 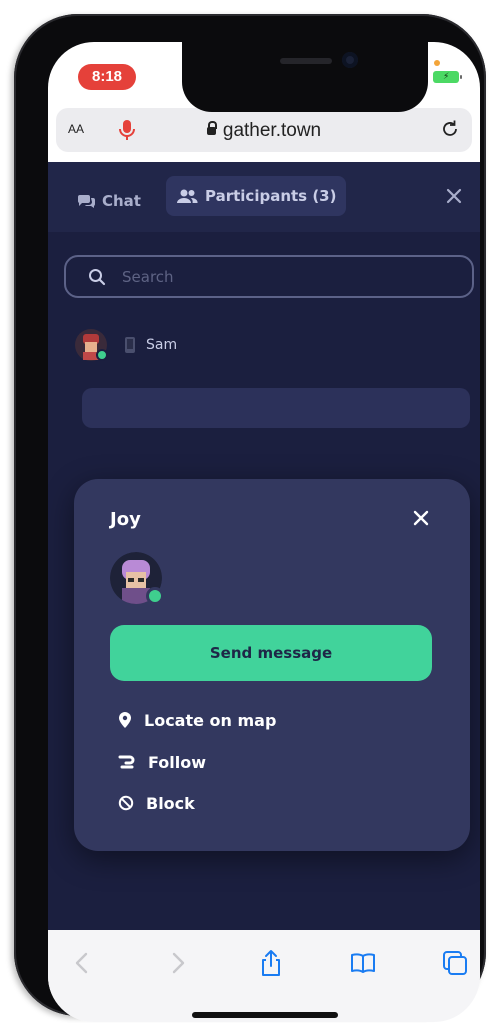 What do you see at coordinates (363, 963) in the screenshot?
I see `bookmarks-icon` at bounding box center [363, 963].